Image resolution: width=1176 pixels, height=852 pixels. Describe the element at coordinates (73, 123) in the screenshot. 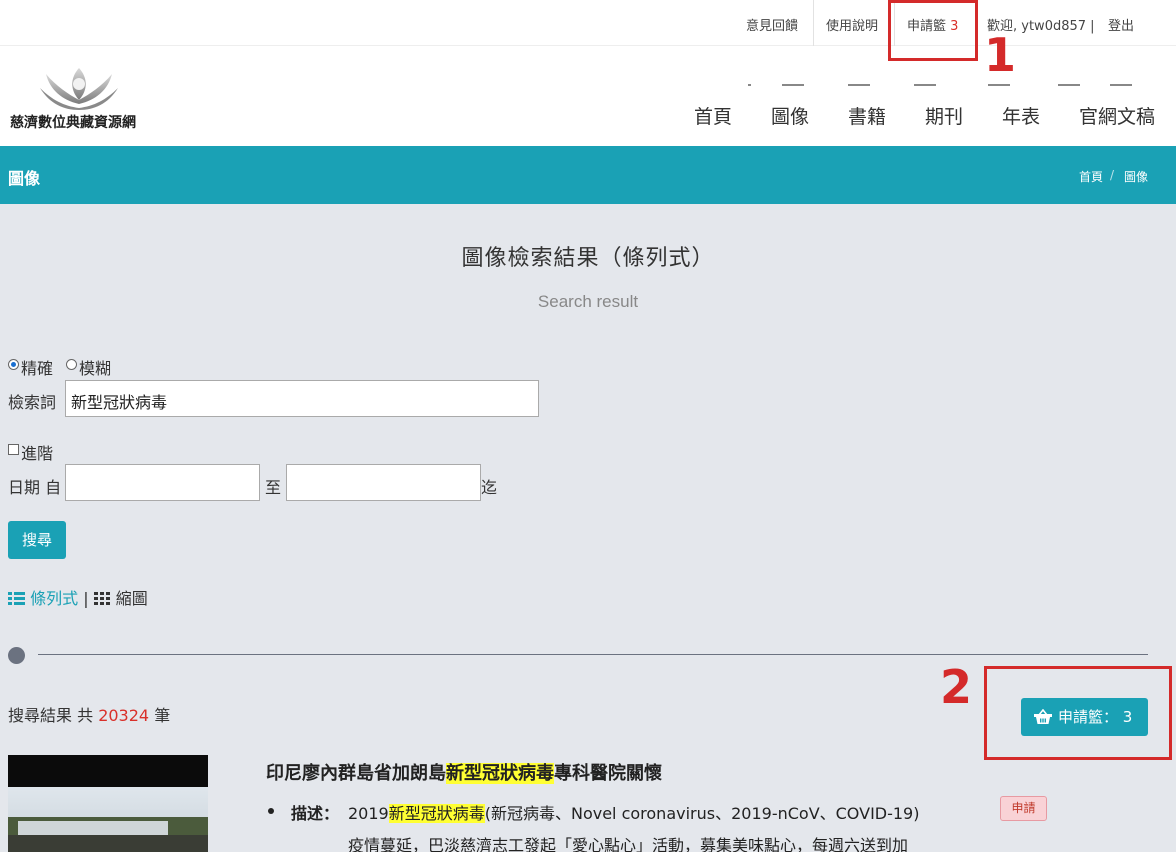

I see `site-name: 慈濟數位典藏資源網` at that location.